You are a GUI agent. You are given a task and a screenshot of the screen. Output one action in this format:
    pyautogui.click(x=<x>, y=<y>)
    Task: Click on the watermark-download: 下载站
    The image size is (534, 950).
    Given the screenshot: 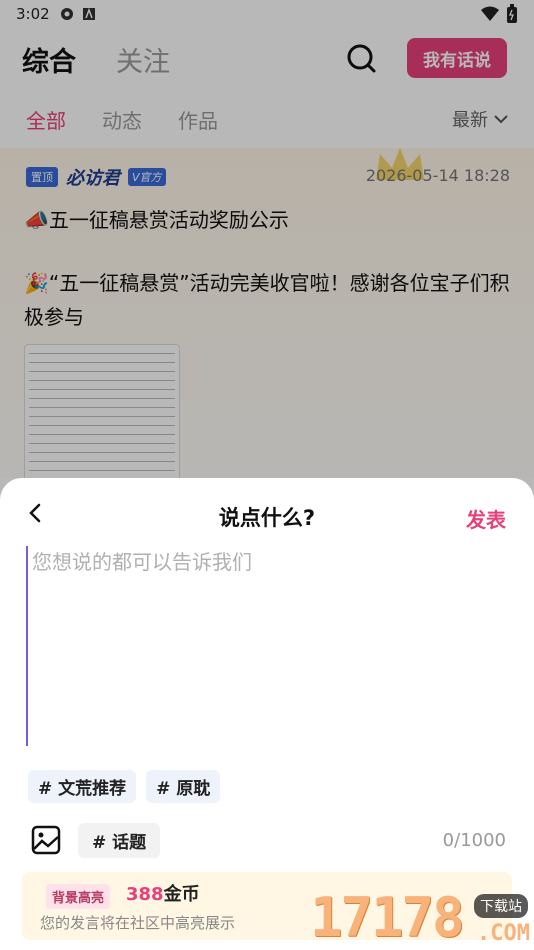 What is the action you would take?
    pyautogui.click(x=501, y=906)
    